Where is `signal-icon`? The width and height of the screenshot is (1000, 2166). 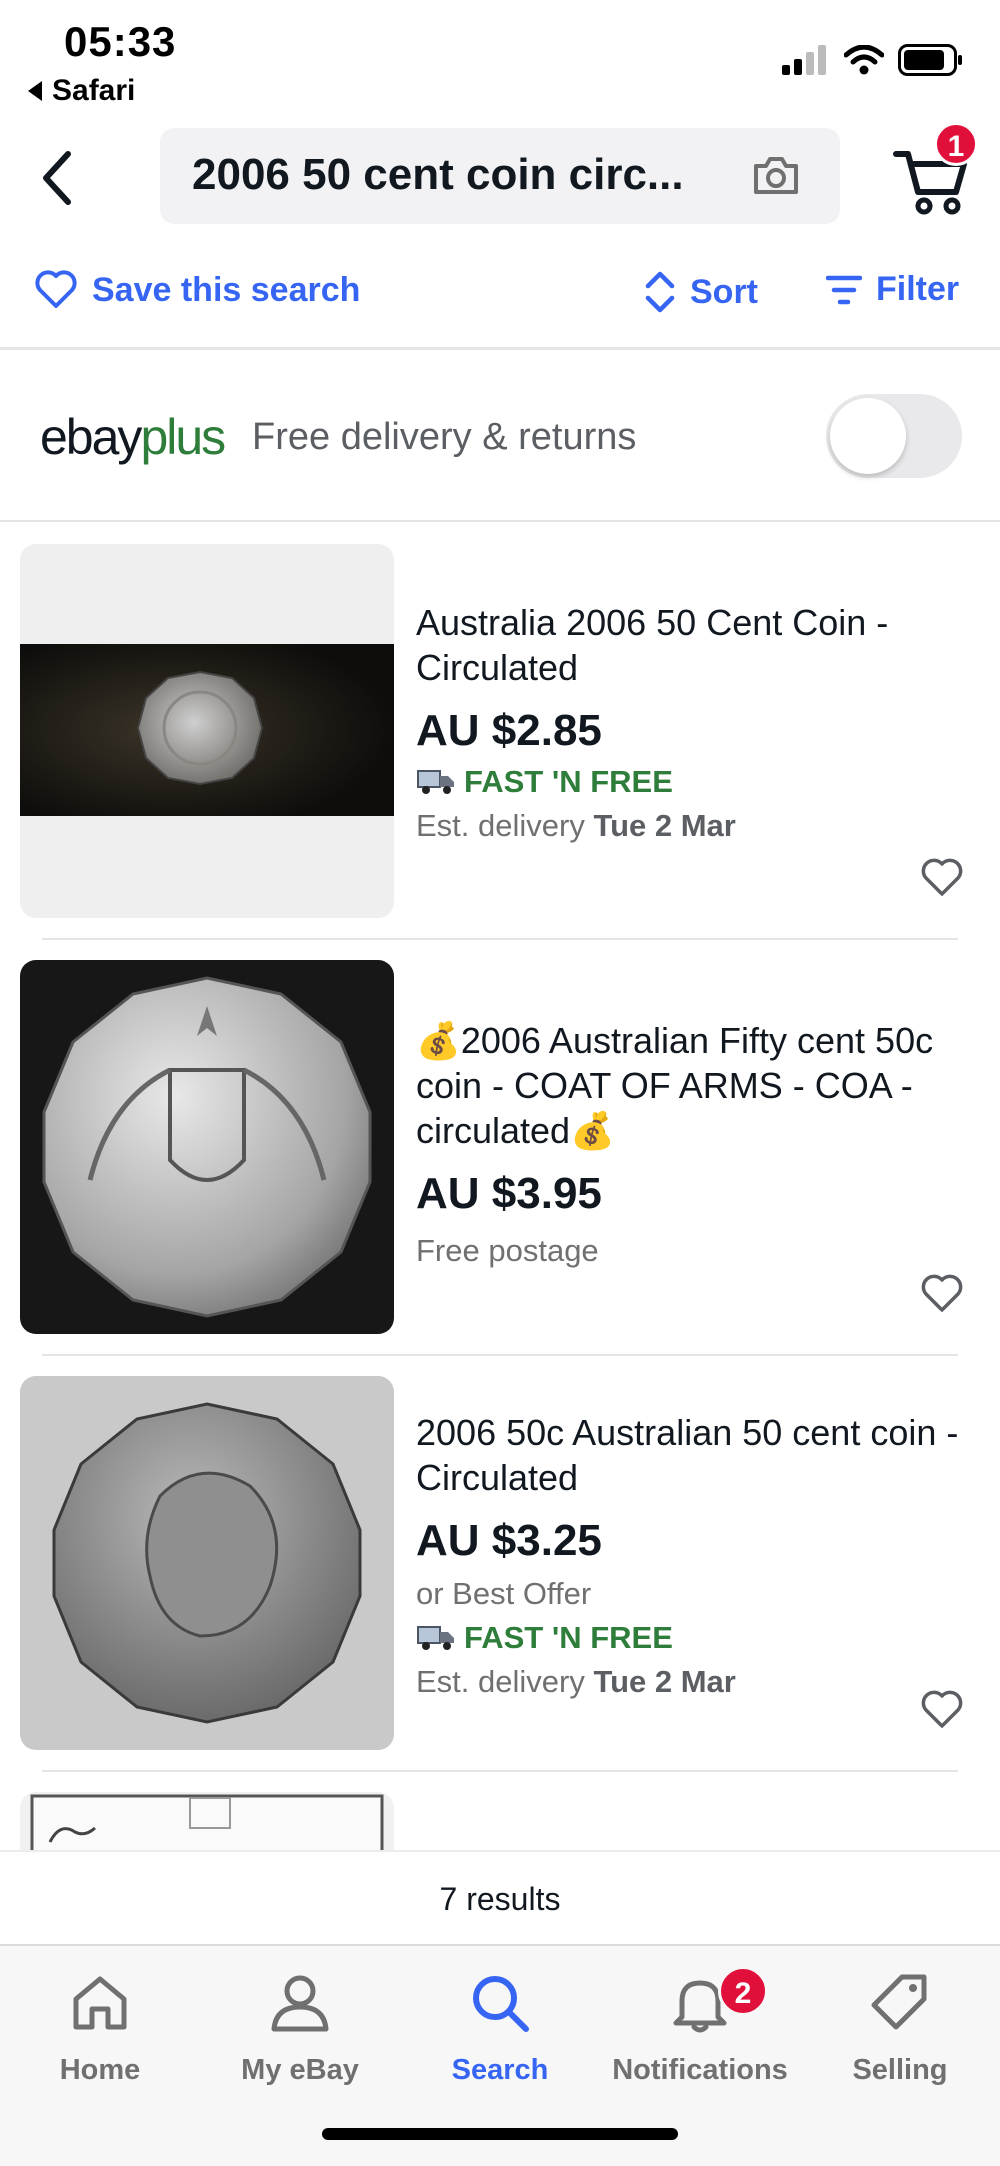 signal-icon is located at coordinates (804, 60).